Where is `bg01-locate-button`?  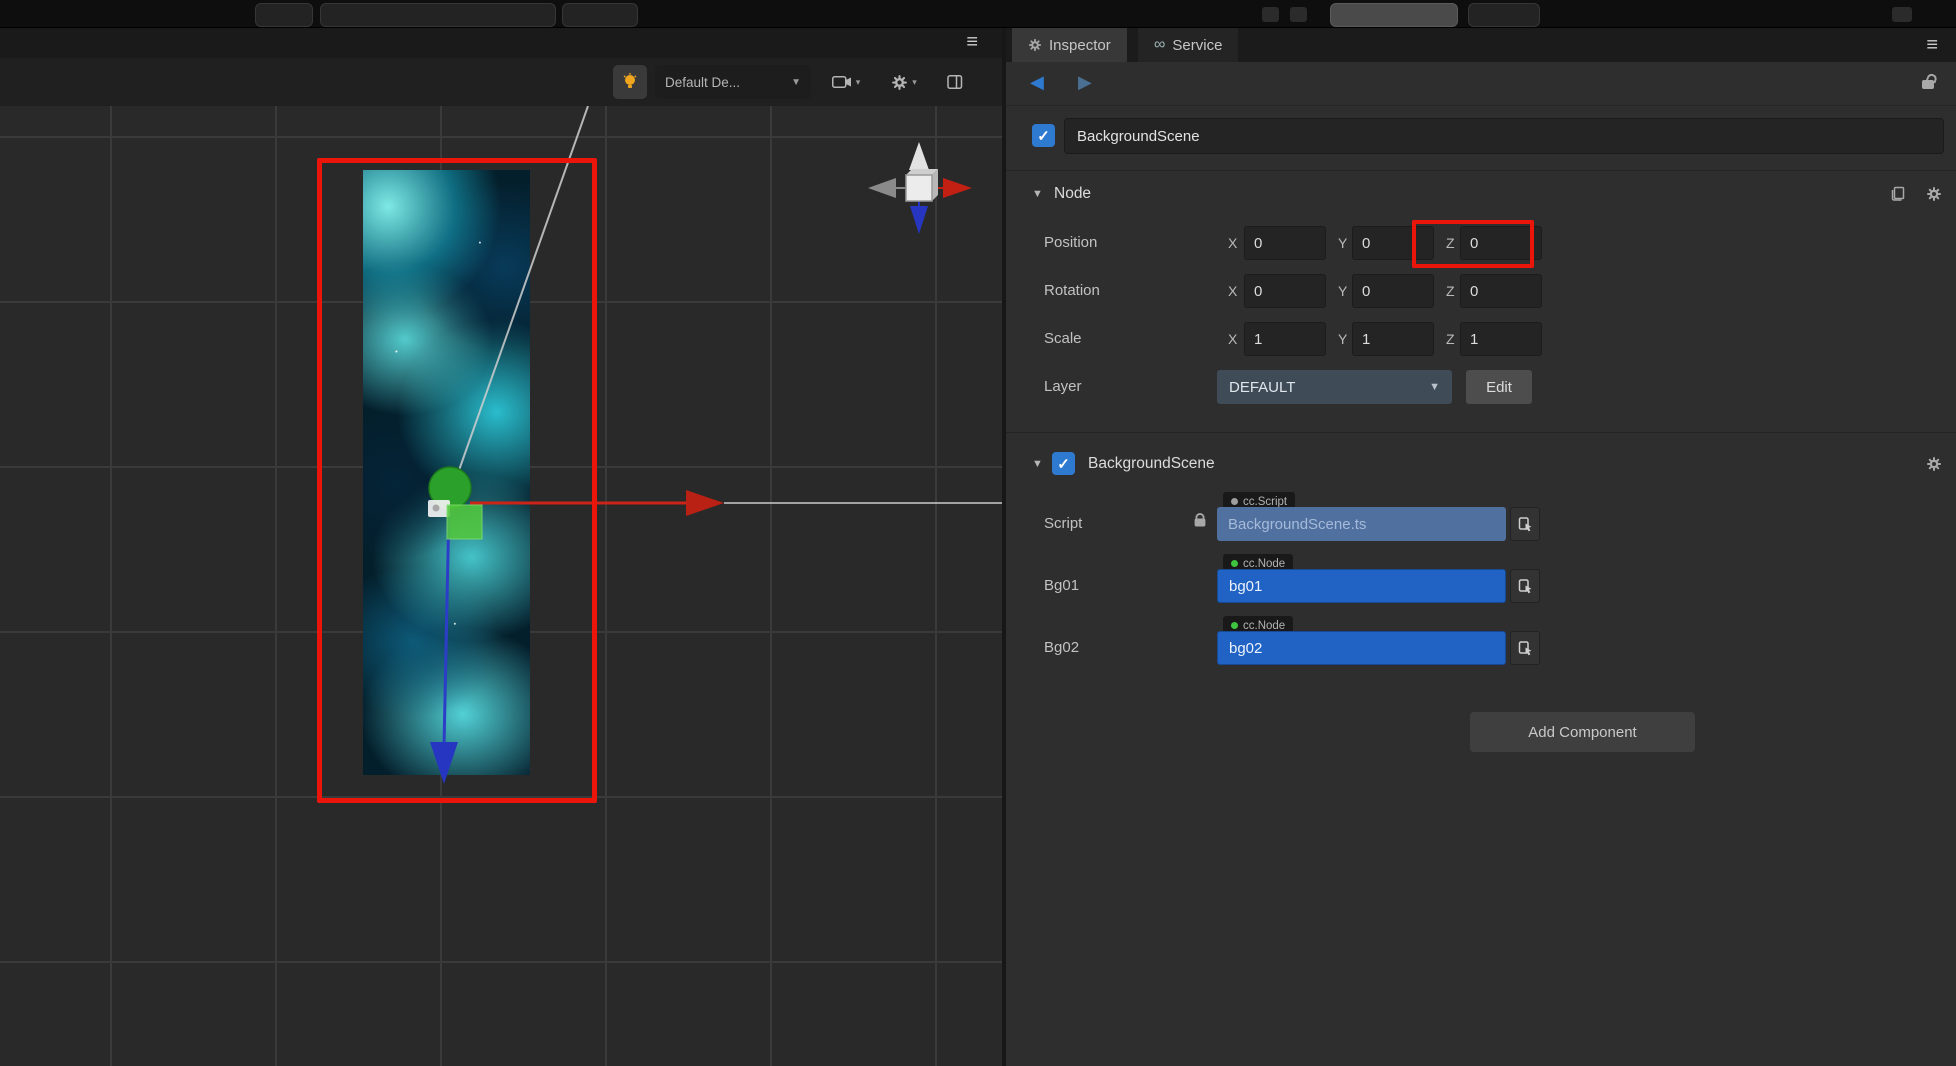 bg01-locate-button is located at coordinates (1525, 586).